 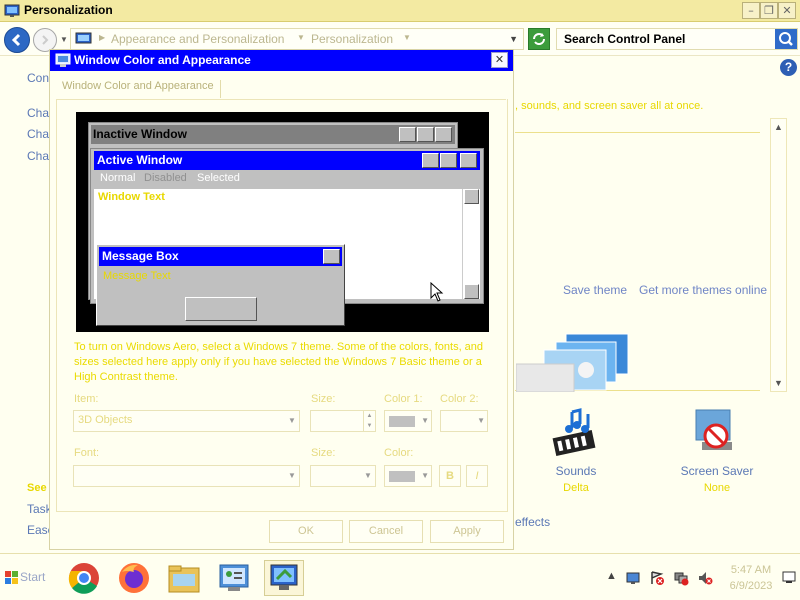 I want to click on item-select: 3D Objects ▼, so click(x=186, y=421).